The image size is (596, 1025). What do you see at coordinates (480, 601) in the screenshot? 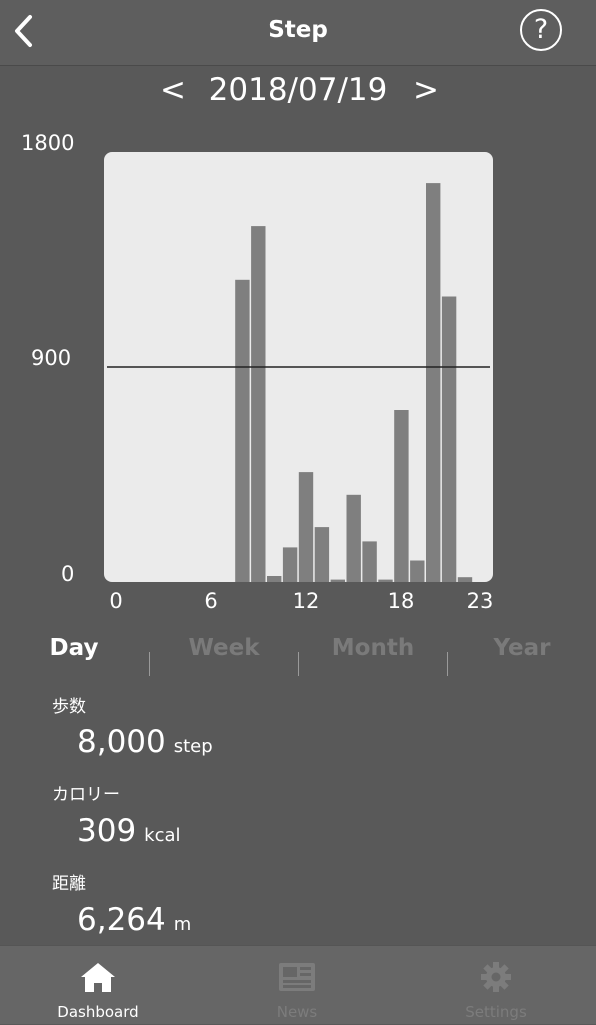
I see `x-tick-label: 23` at bounding box center [480, 601].